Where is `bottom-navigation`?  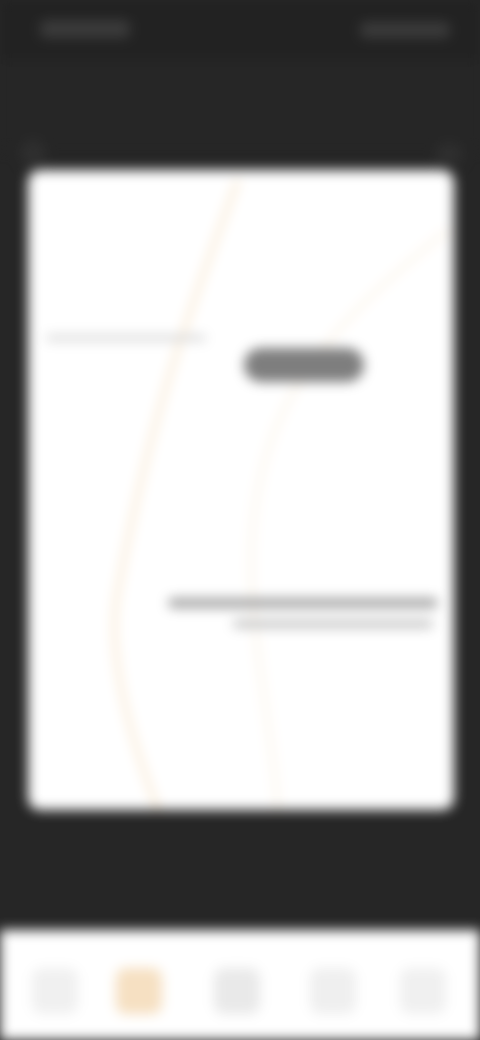
bottom-navigation is located at coordinates (240, 985).